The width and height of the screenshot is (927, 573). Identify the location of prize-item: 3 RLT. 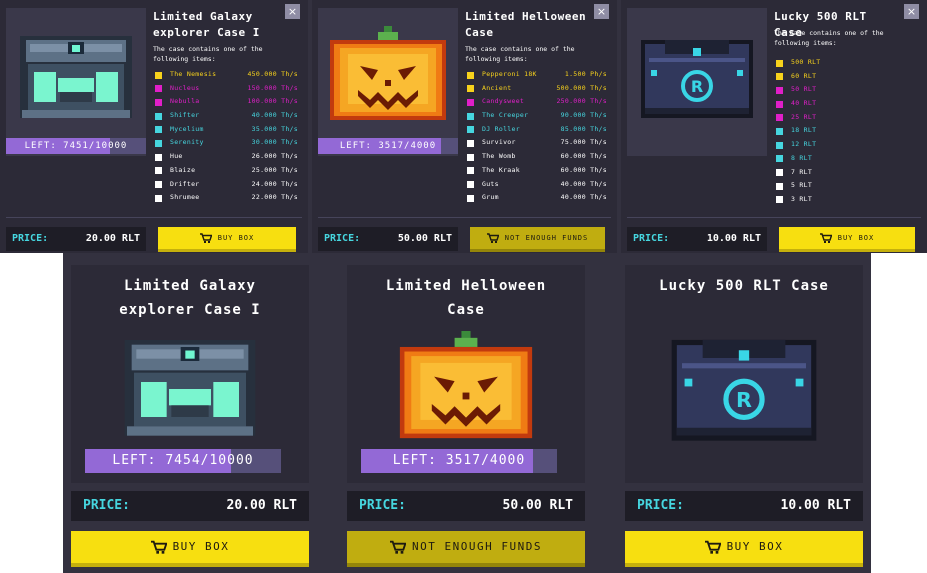
(846, 200).